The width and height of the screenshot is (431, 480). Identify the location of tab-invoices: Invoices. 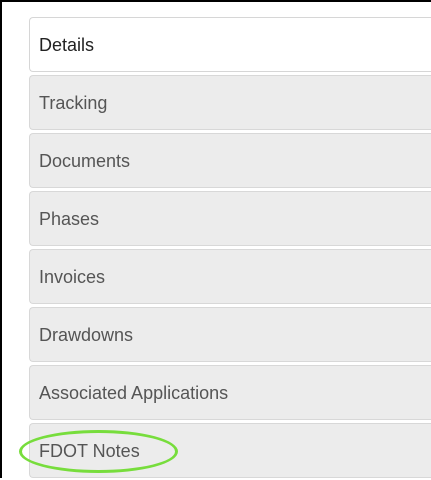
(230, 276).